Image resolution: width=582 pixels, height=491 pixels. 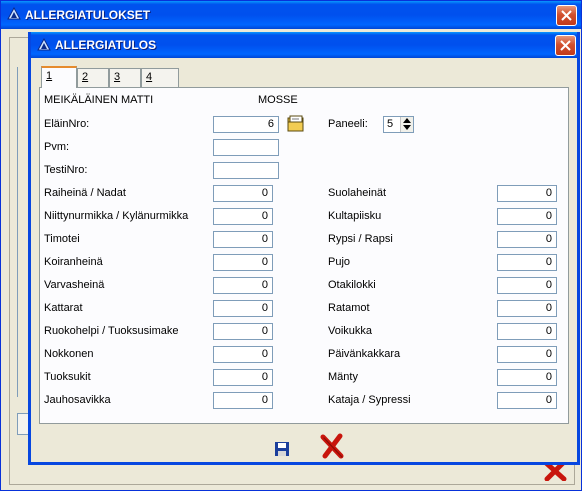 I want to click on allergen-label: Päivänkakkara, so click(x=364, y=354).